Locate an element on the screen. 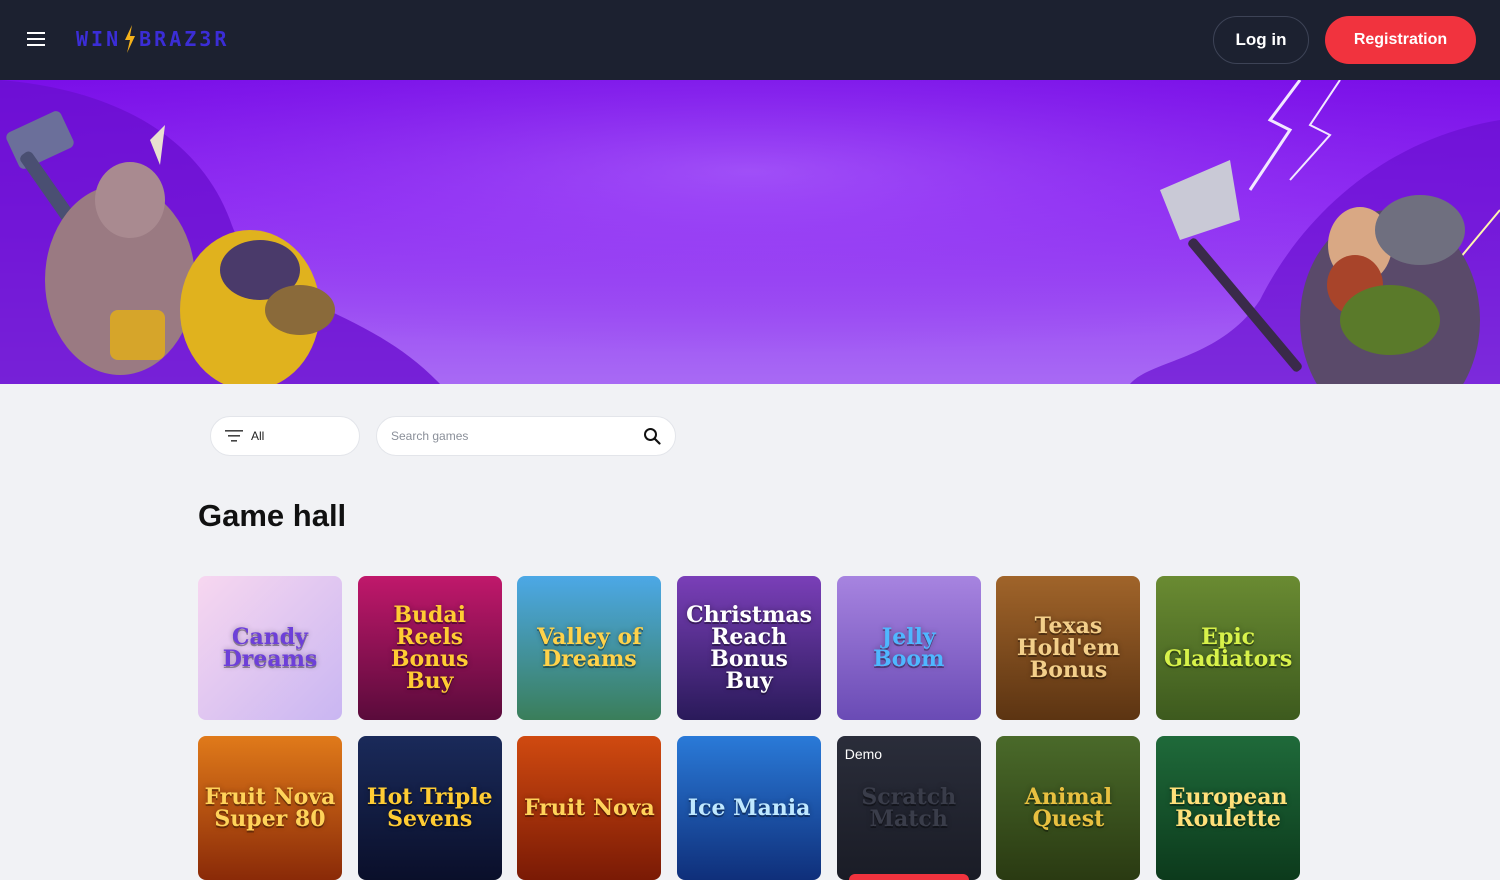  logo-text-left: WIN is located at coordinates (99, 39).